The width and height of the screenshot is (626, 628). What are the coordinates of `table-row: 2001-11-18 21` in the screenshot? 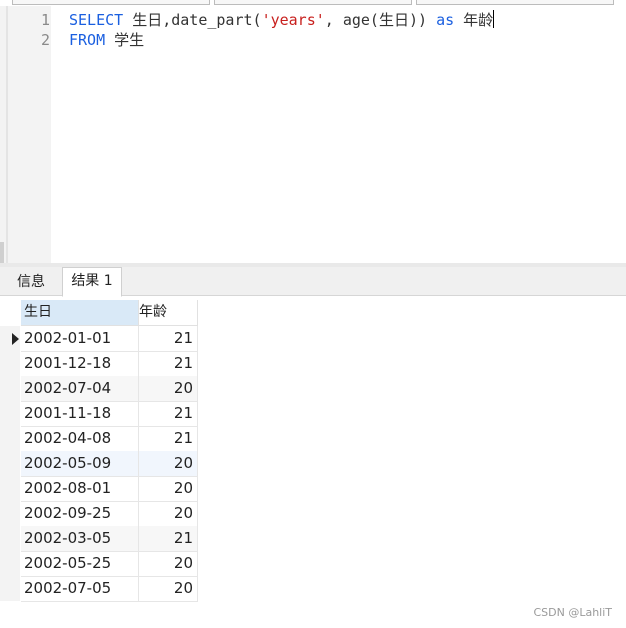 It's located at (100, 414).